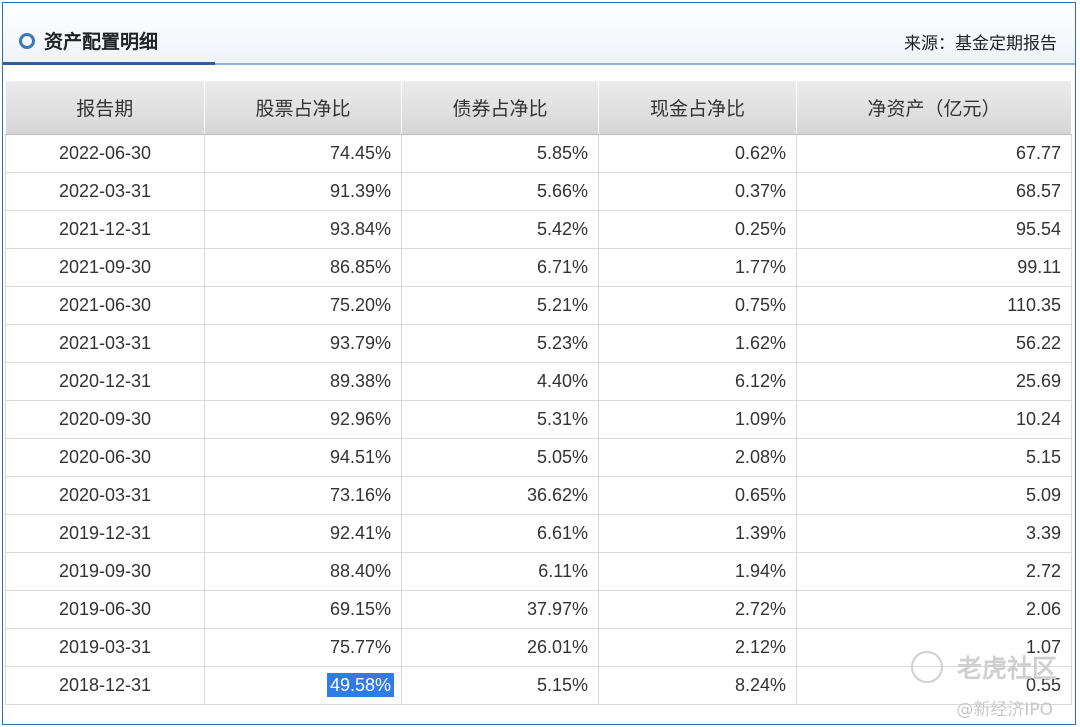  I want to click on watermark-logo-icon, so click(927, 667).